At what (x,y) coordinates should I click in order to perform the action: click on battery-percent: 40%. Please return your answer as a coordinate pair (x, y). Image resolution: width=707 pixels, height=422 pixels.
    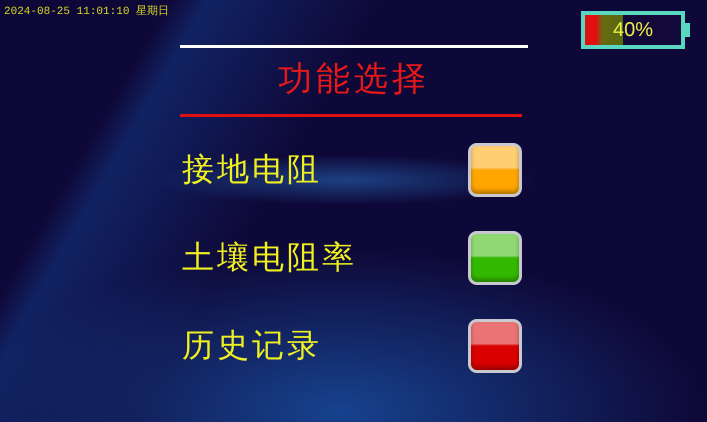
    Looking at the image, I should click on (633, 30).